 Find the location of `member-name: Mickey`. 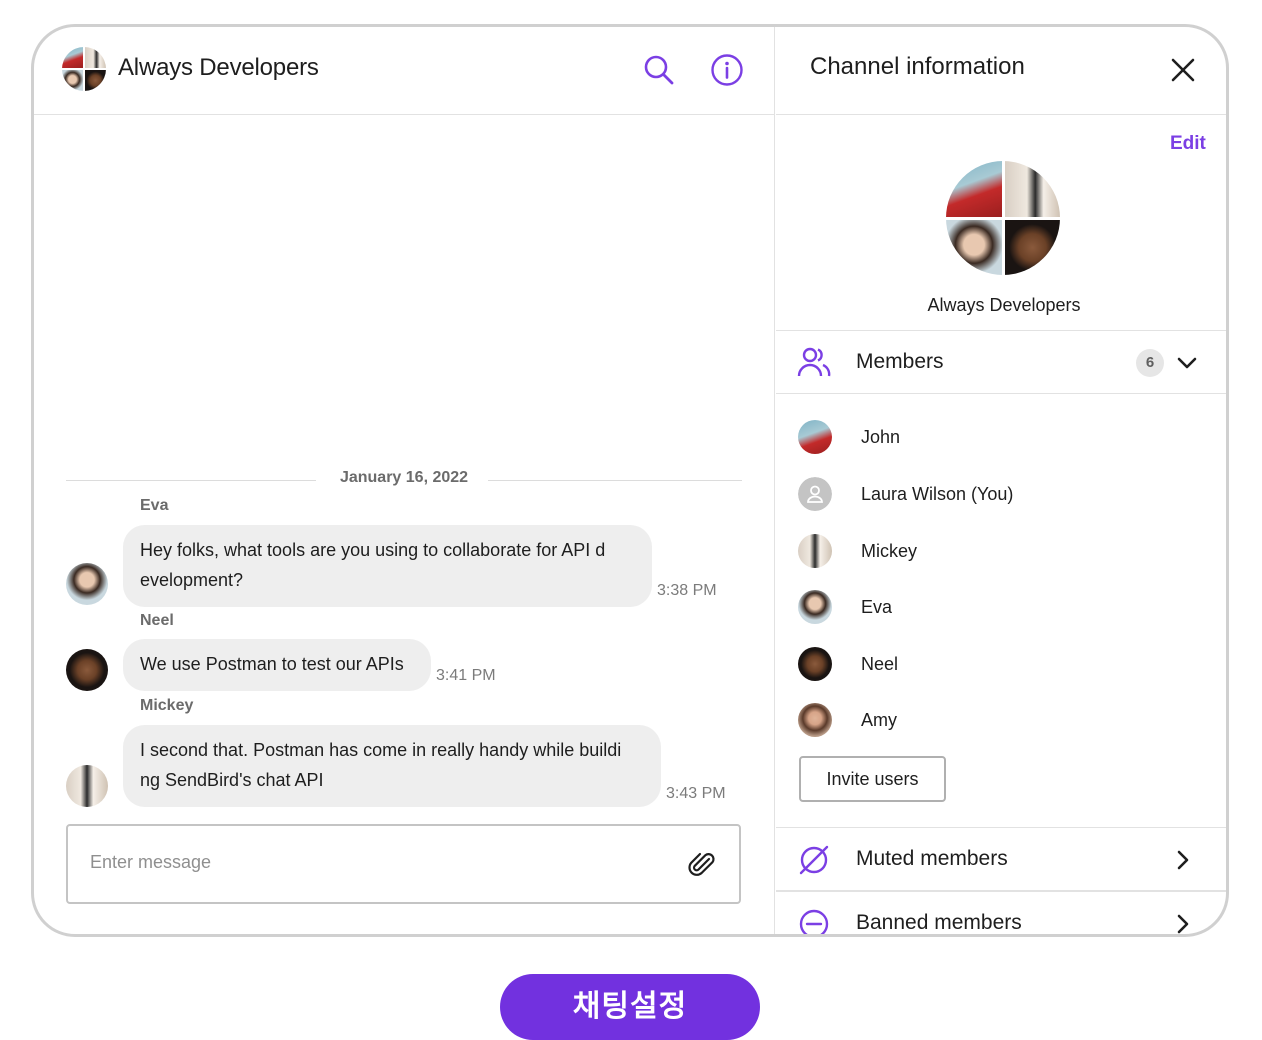

member-name: Mickey is located at coordinates (889, 551).